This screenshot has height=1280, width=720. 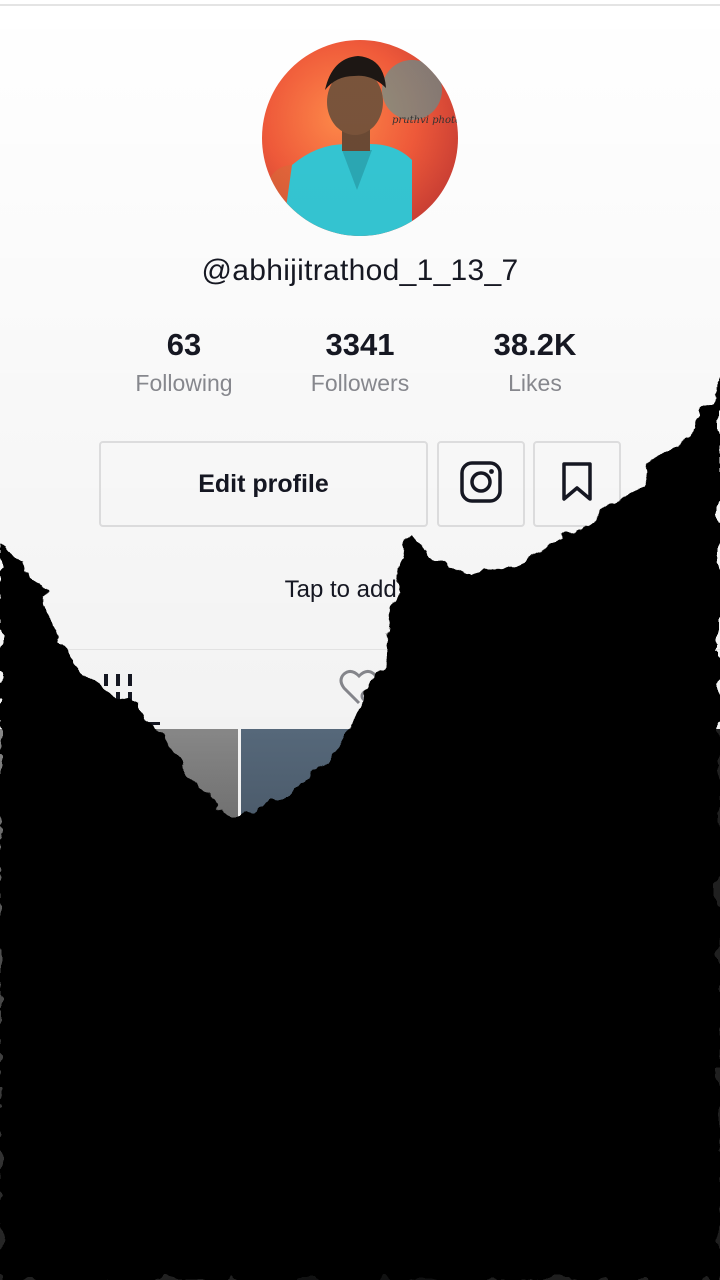 I want to click on instagram-icon, so click(x=481, y=484).